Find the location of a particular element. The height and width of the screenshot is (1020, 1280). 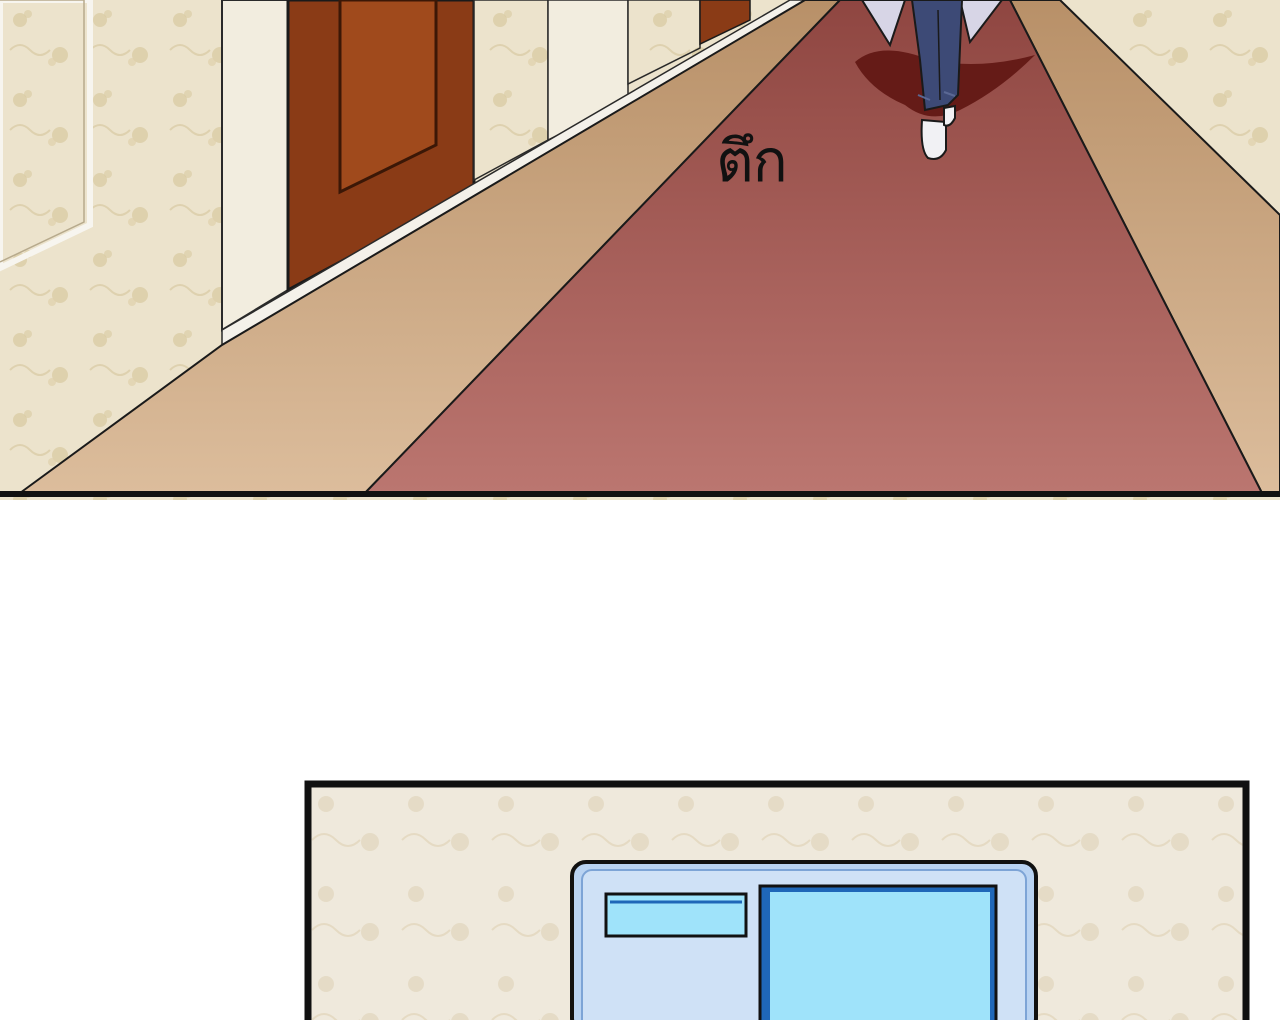

sound-effect-text: ตึก is located at coordinates (752, 161).